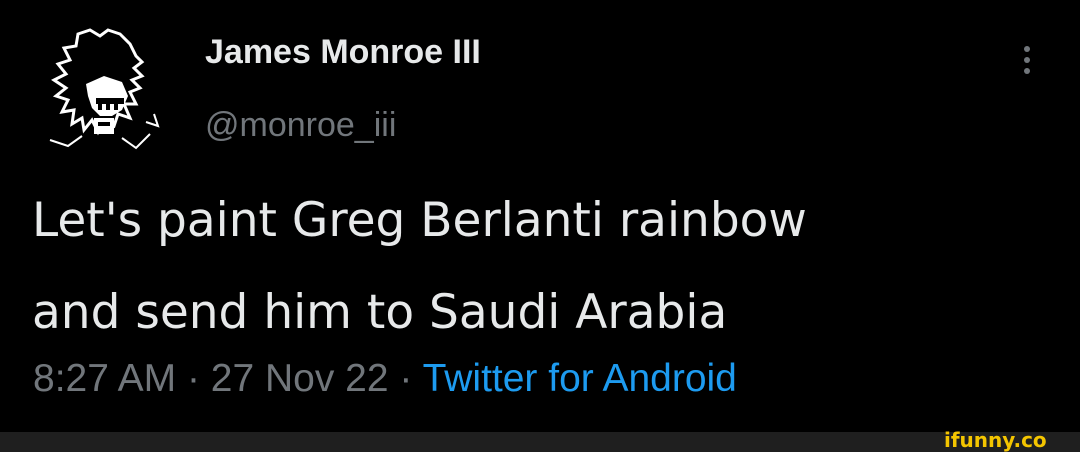  I want to click on tweet-source-link: Twitter for Android, so click(580, 378).